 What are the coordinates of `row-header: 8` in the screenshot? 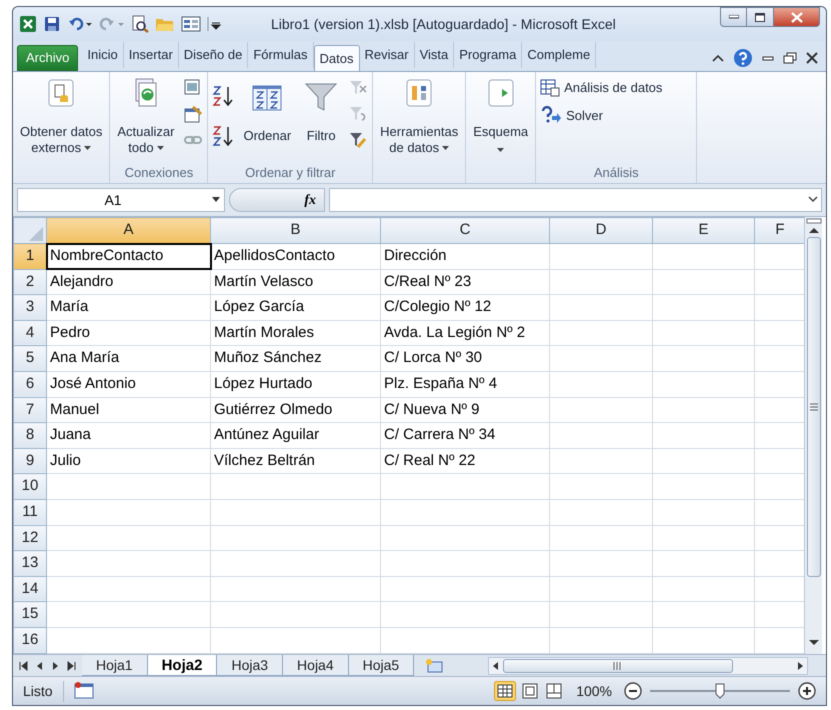 It's located at (30, 435).